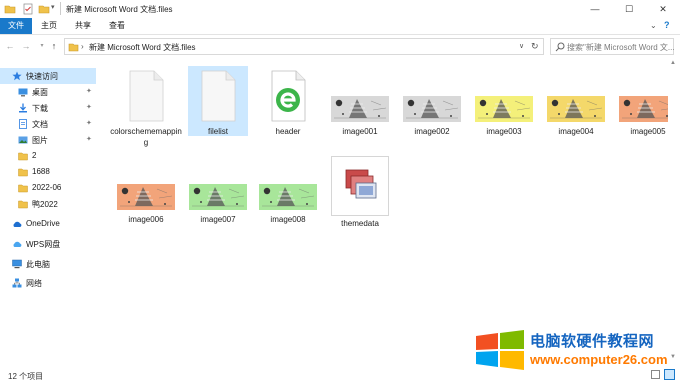 This screenshot has width=680, height=383. What do you see at coordinates (521, 46) in the screenshot?
I see `address-dropdown-icon: ∨` at bounding box center [521, 46].